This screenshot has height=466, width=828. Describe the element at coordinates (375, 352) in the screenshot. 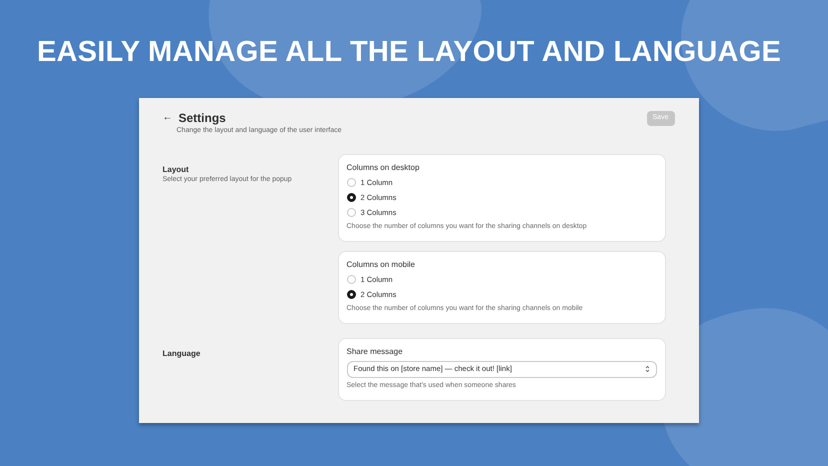

I see `card-label: Share message` at that location.